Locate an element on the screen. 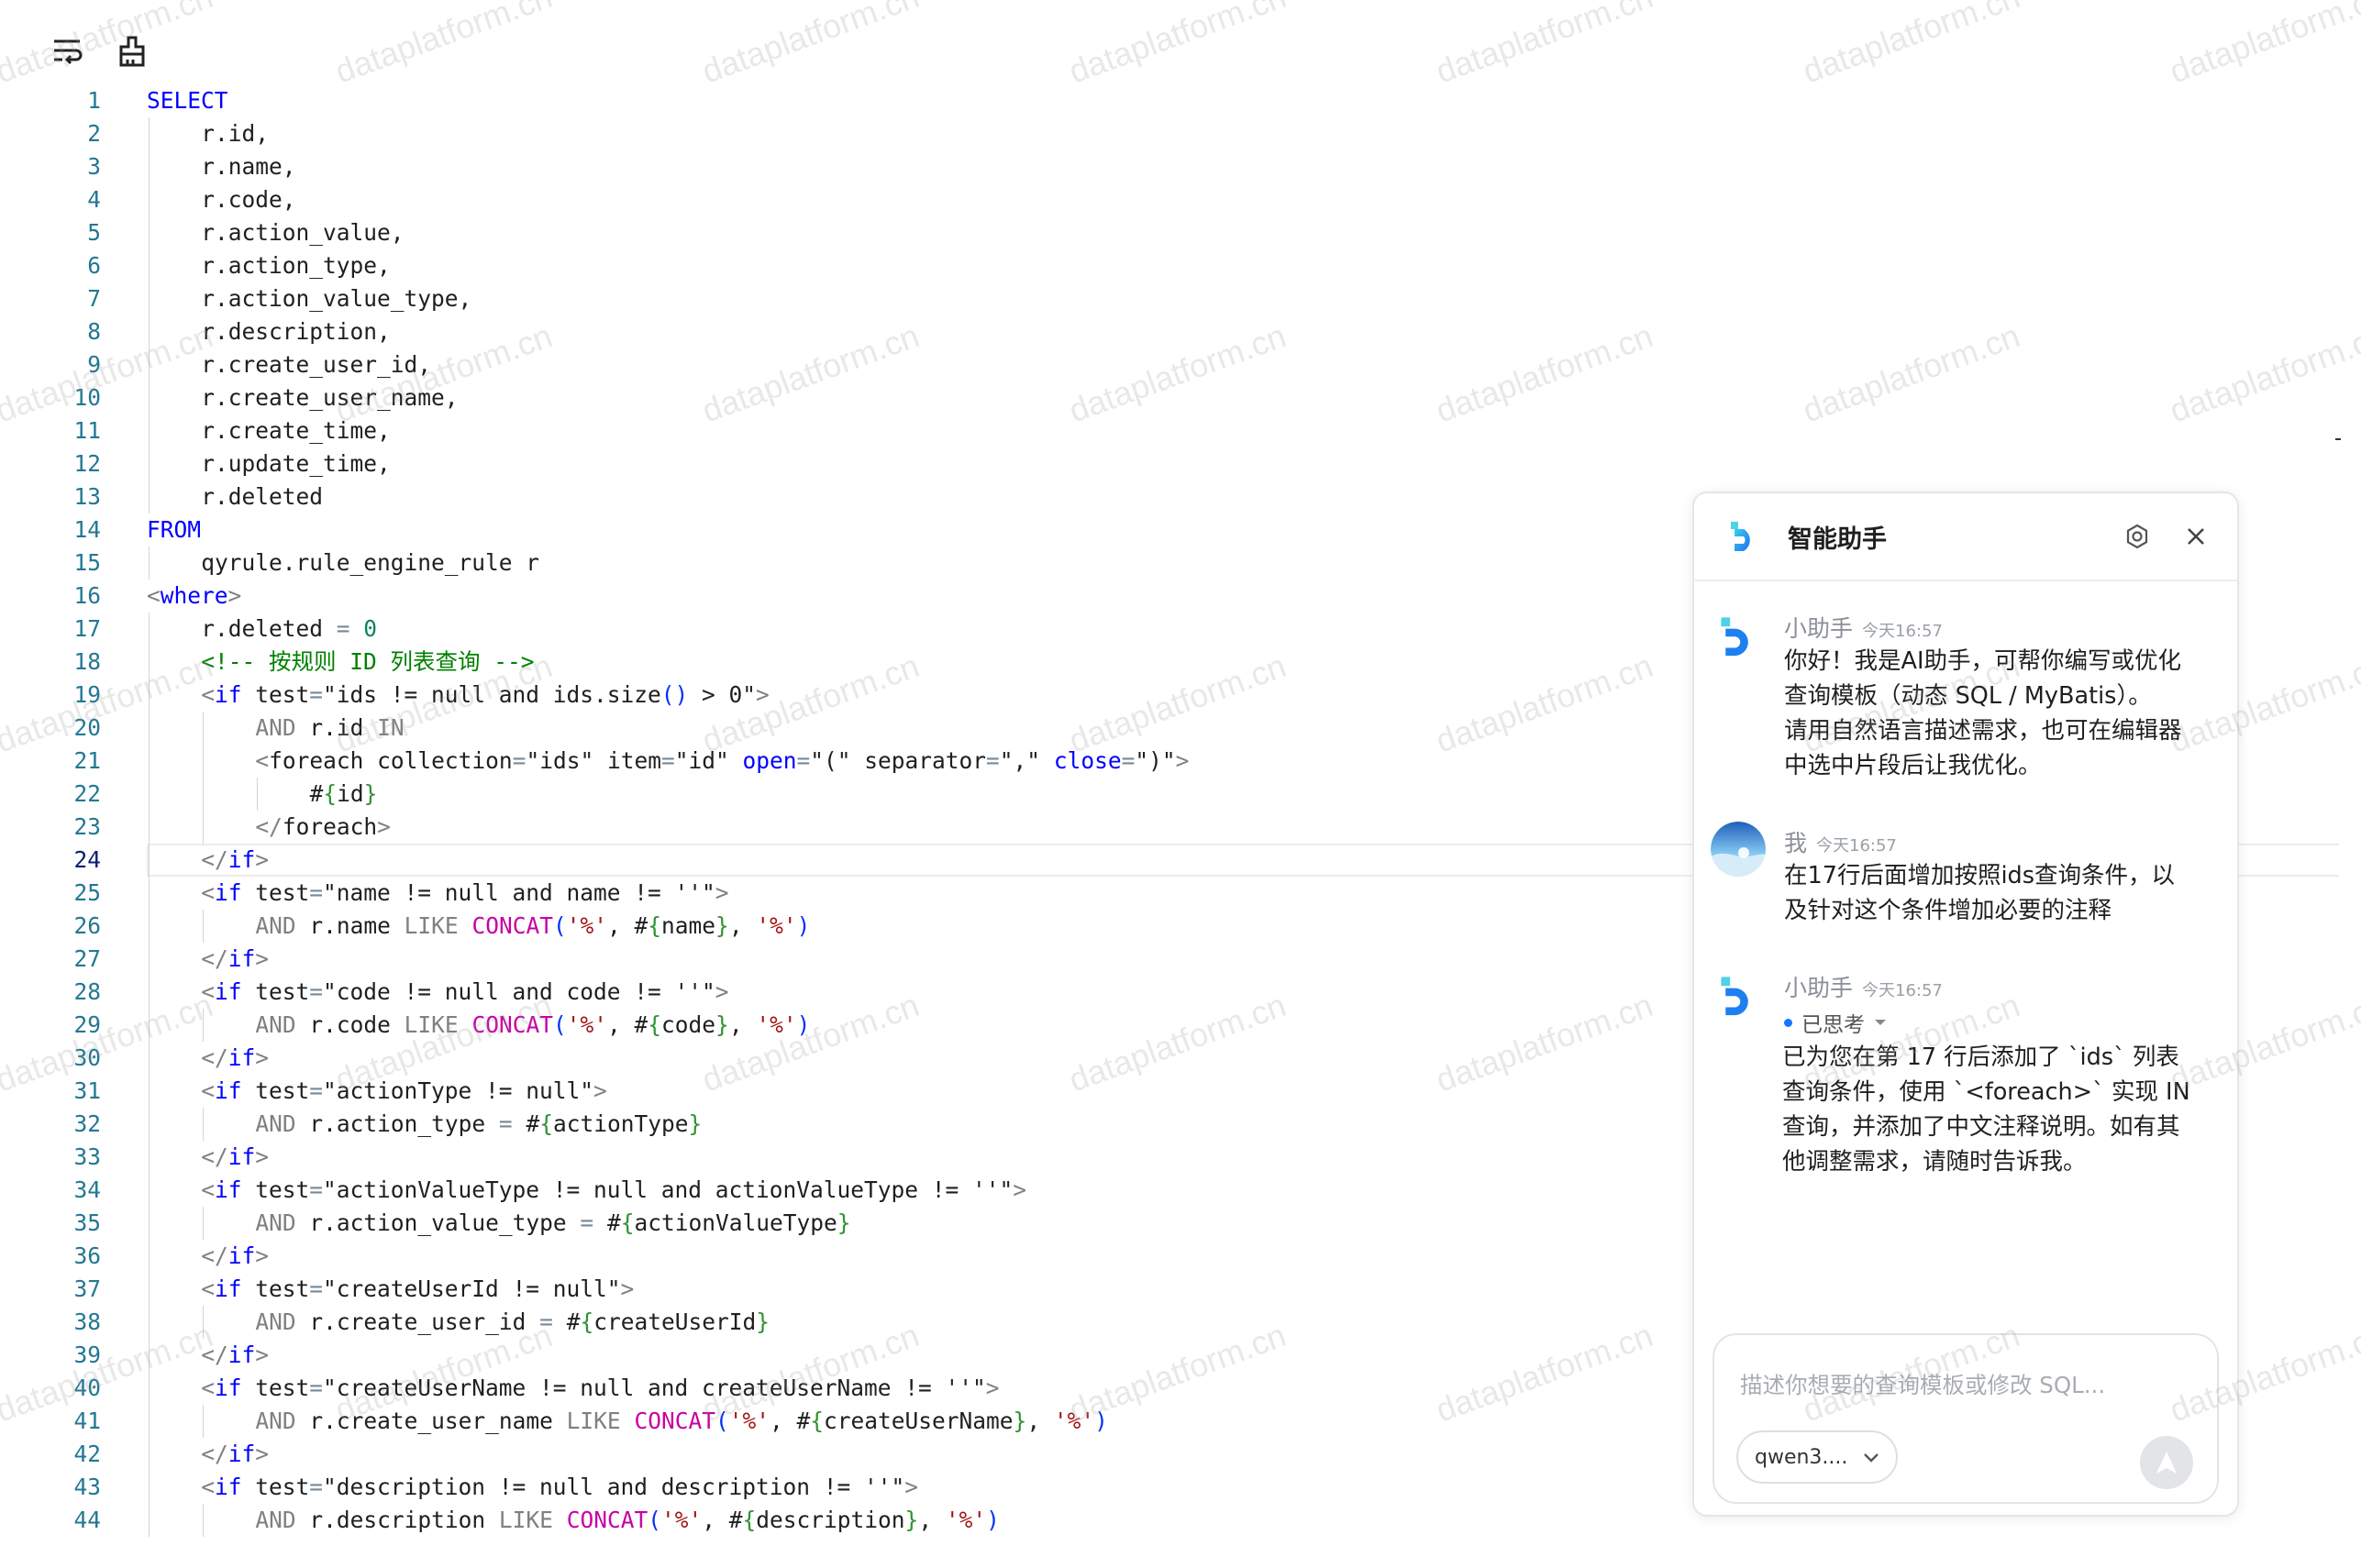  code-text: r.create_time, is located at coordinates (296, 431).